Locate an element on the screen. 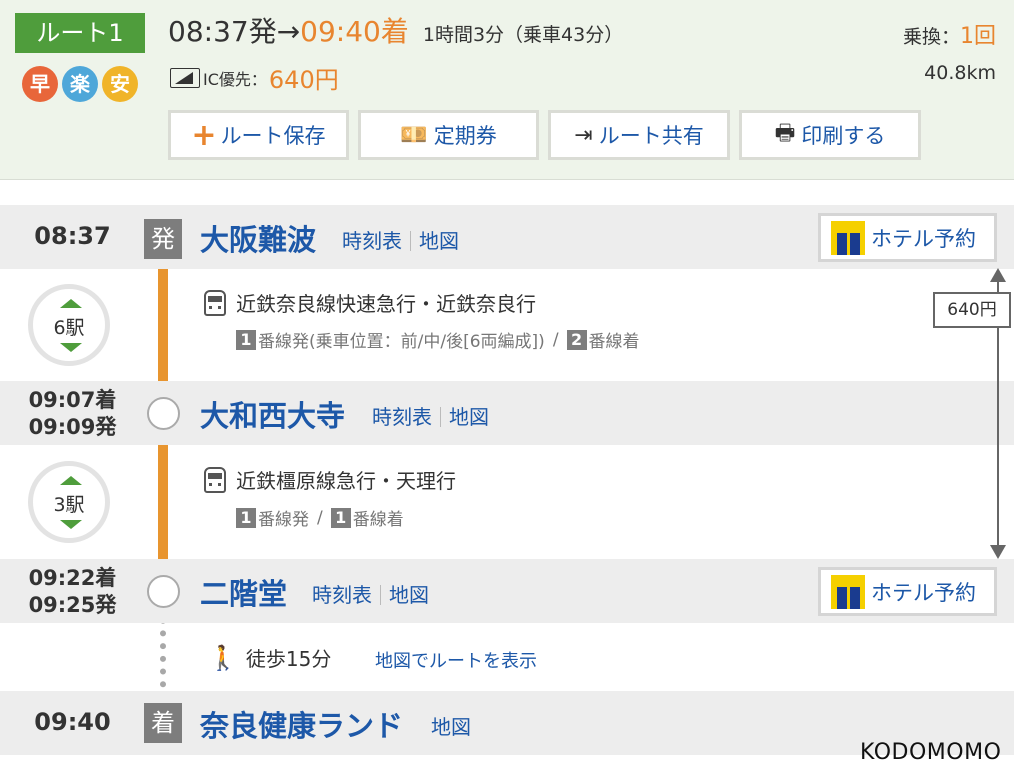  ic-label: IC優先： is located at coordinates (235, 79).